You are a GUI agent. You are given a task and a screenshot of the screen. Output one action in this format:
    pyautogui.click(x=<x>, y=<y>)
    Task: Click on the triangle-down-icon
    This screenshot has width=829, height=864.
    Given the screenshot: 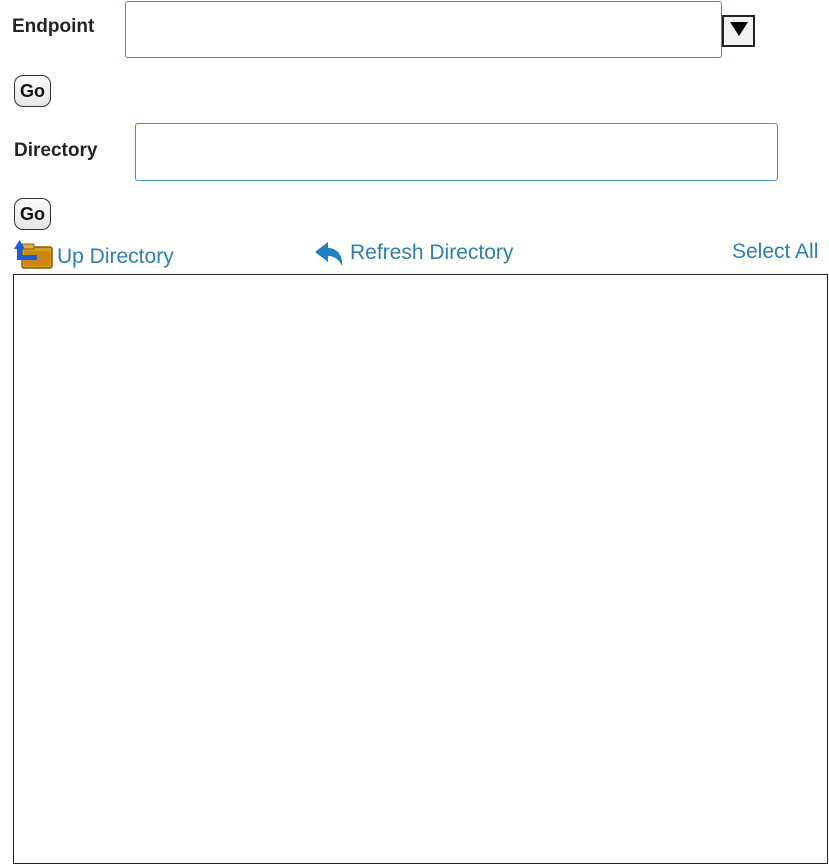 What is the action you would take?
    pyautogui.click(x=739, y=31)
    